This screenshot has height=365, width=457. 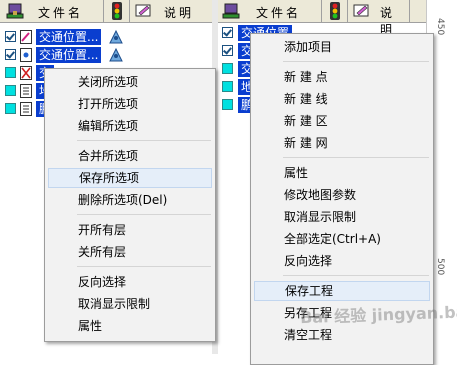 What do you see at coordinates (26, 37) in the screenshot?
I see `line-layer-icon` at bounding box center [26, 37].